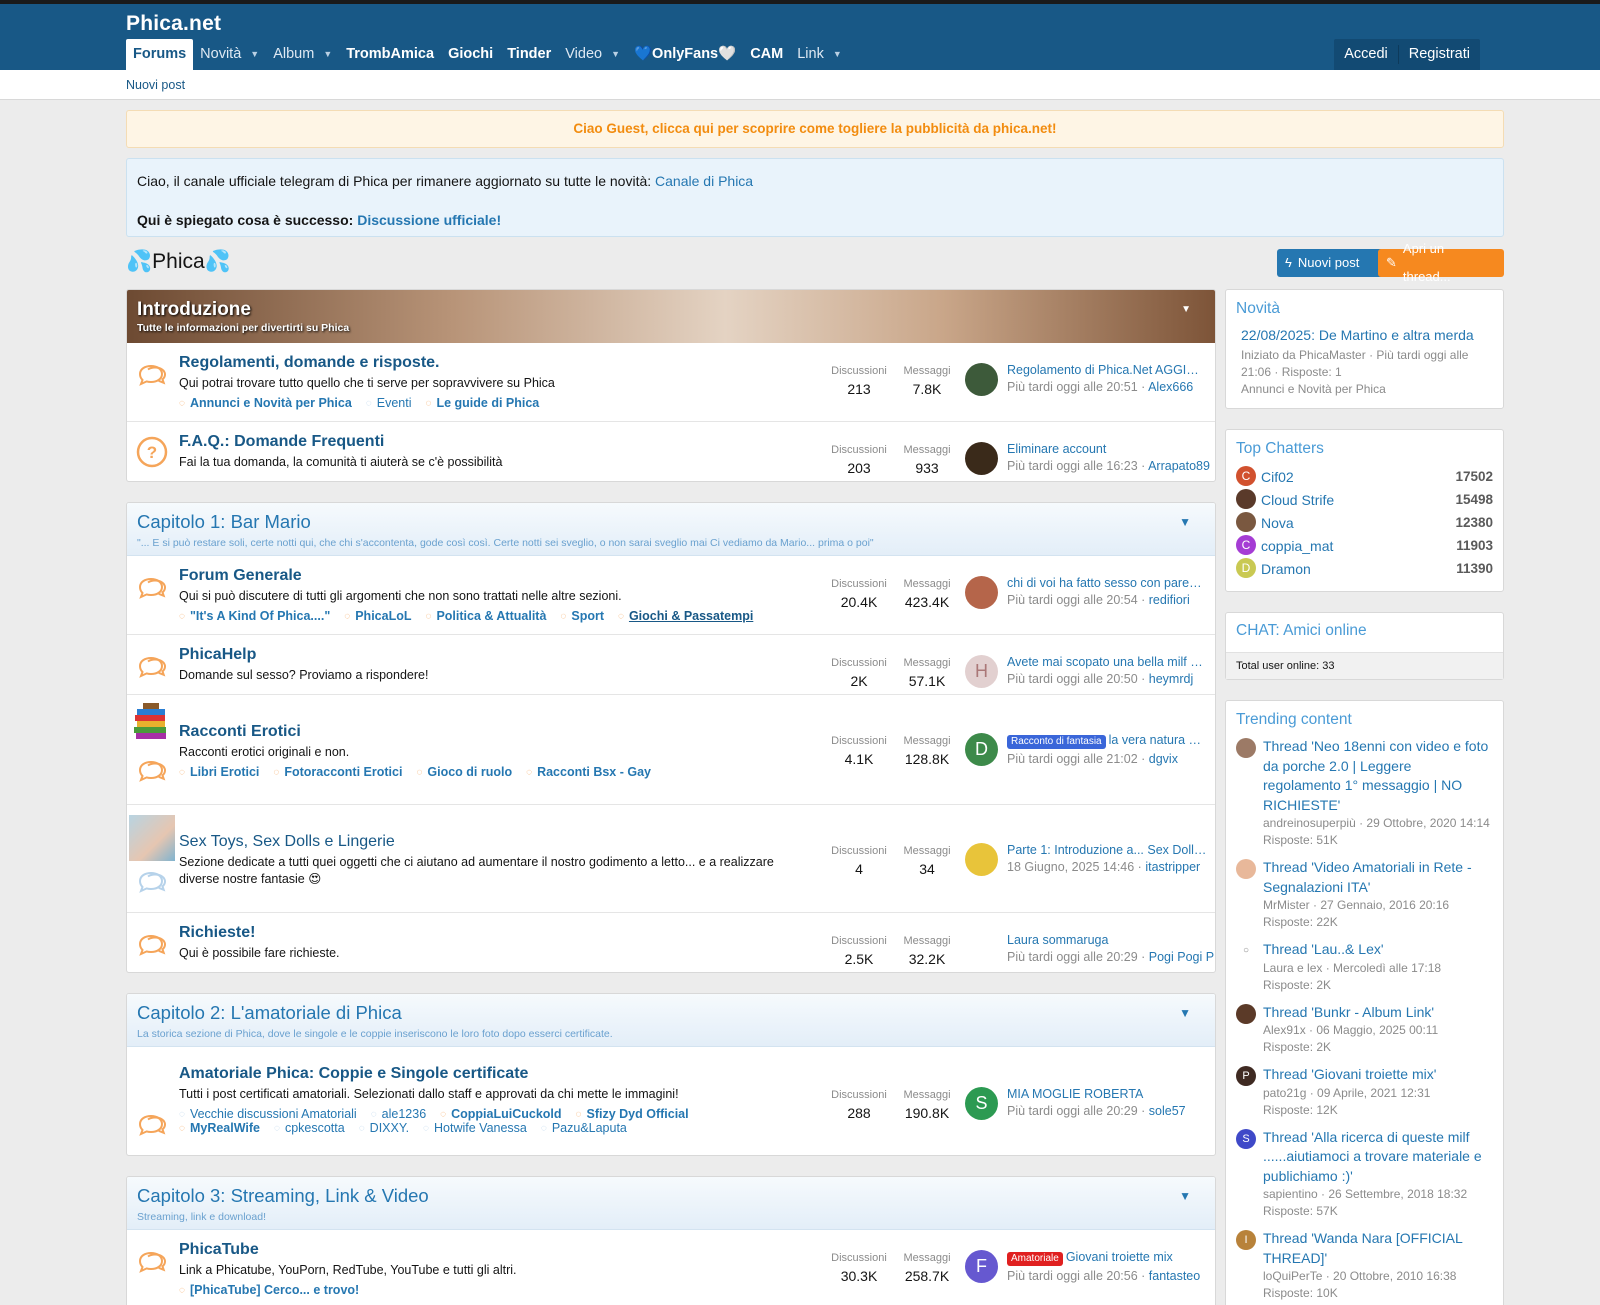 Image resolution: width=1600 pixels, height=1305 pixels. What do you see at coordinates (390, 54) in the screenshot?
I see `nav-tab-3: TrombAmica` at bounding box center [390, 54].